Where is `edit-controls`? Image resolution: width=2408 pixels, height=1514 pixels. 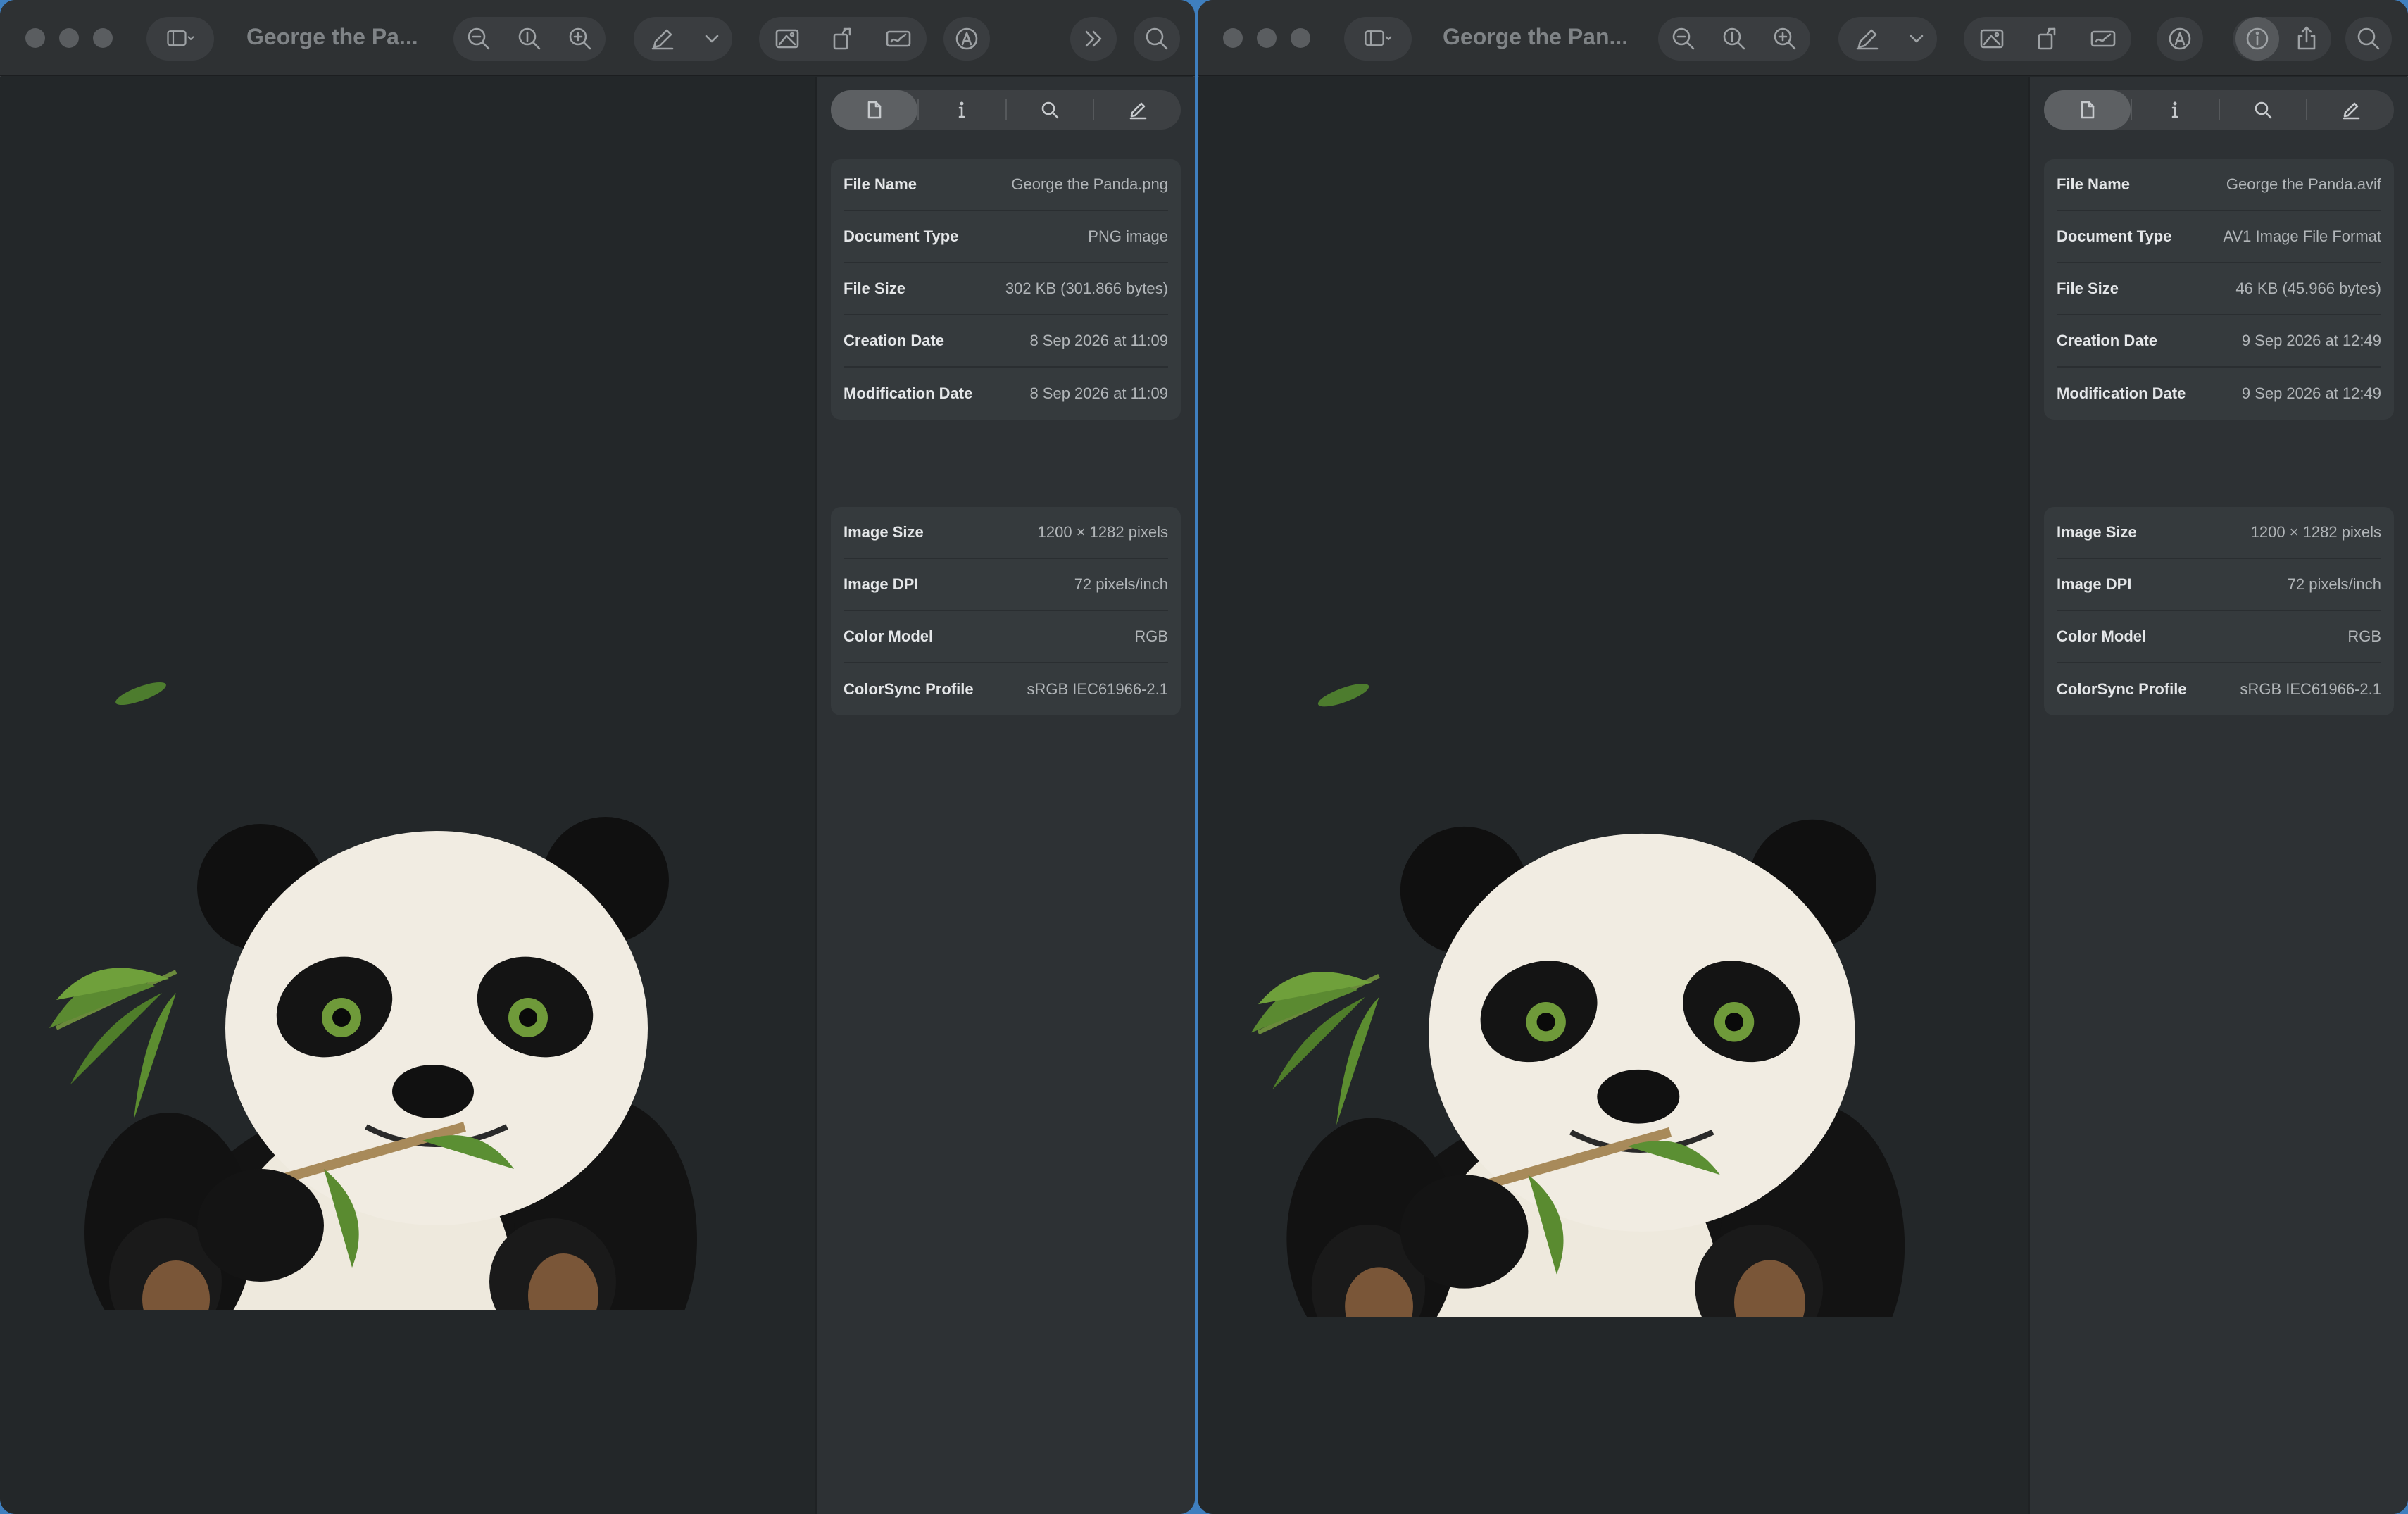 edit-controls is located at coordinates (843, 39).